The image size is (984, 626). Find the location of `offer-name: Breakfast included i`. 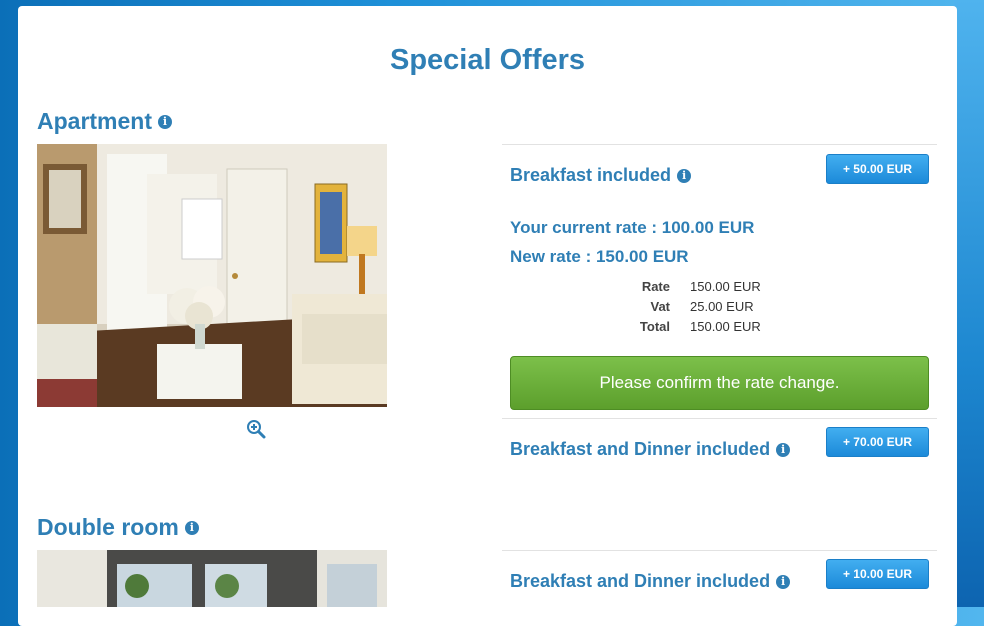

offer-name: Breakfast included i is located at coordinates (601, 175).